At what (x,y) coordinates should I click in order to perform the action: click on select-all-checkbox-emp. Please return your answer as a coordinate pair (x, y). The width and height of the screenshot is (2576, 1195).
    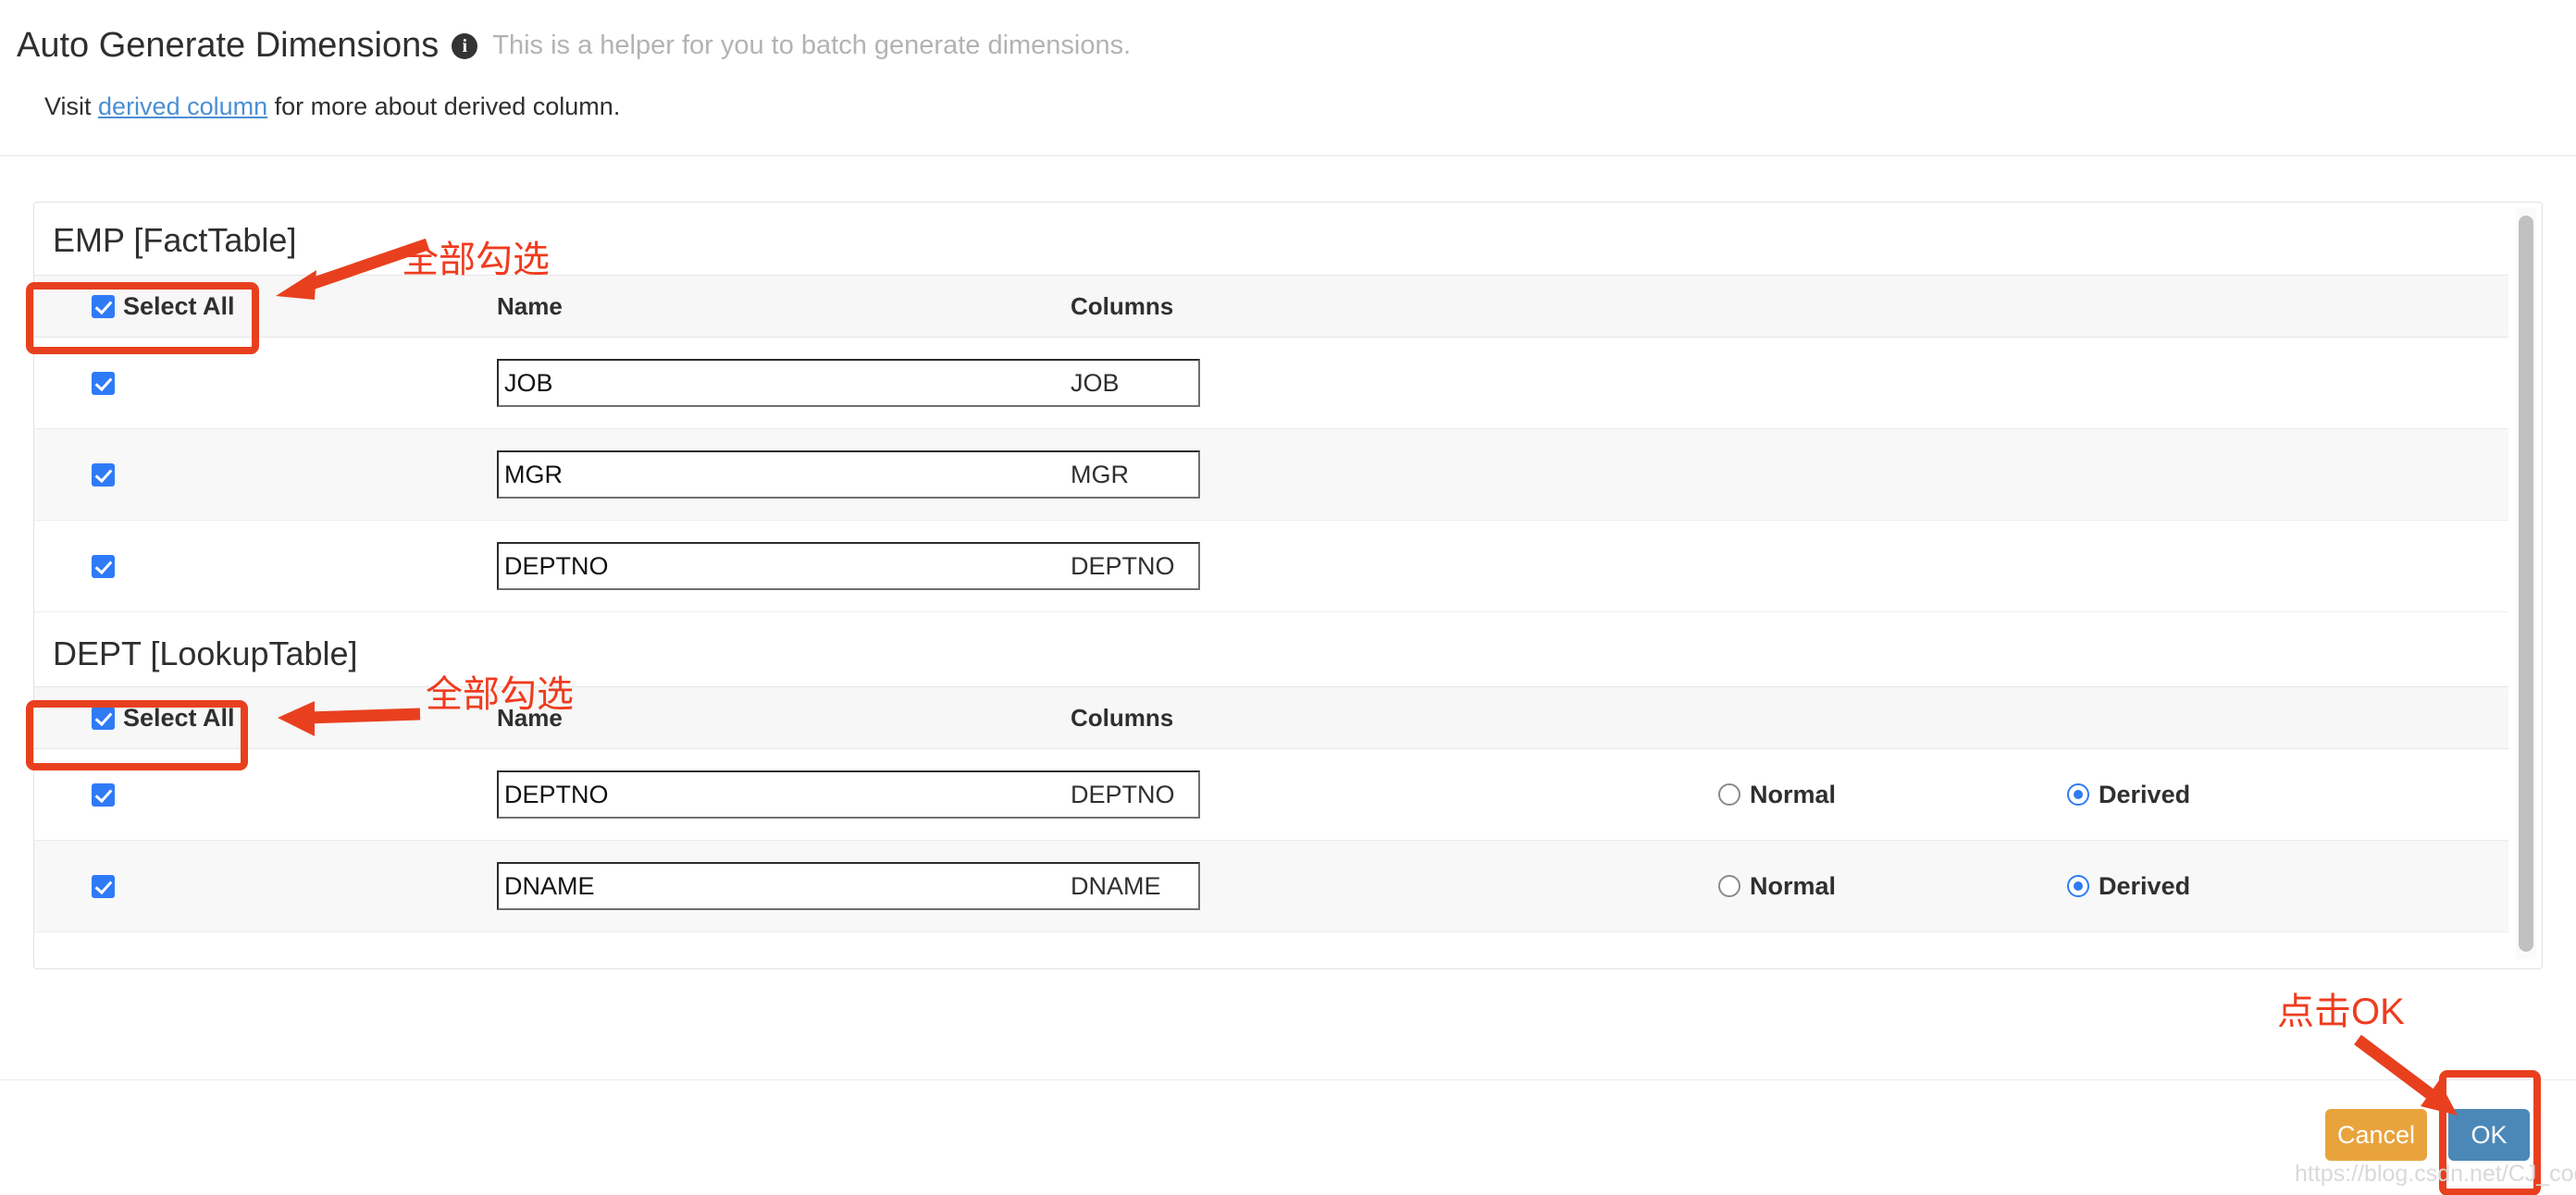
    Looking at the image, I should click on (104, 307).